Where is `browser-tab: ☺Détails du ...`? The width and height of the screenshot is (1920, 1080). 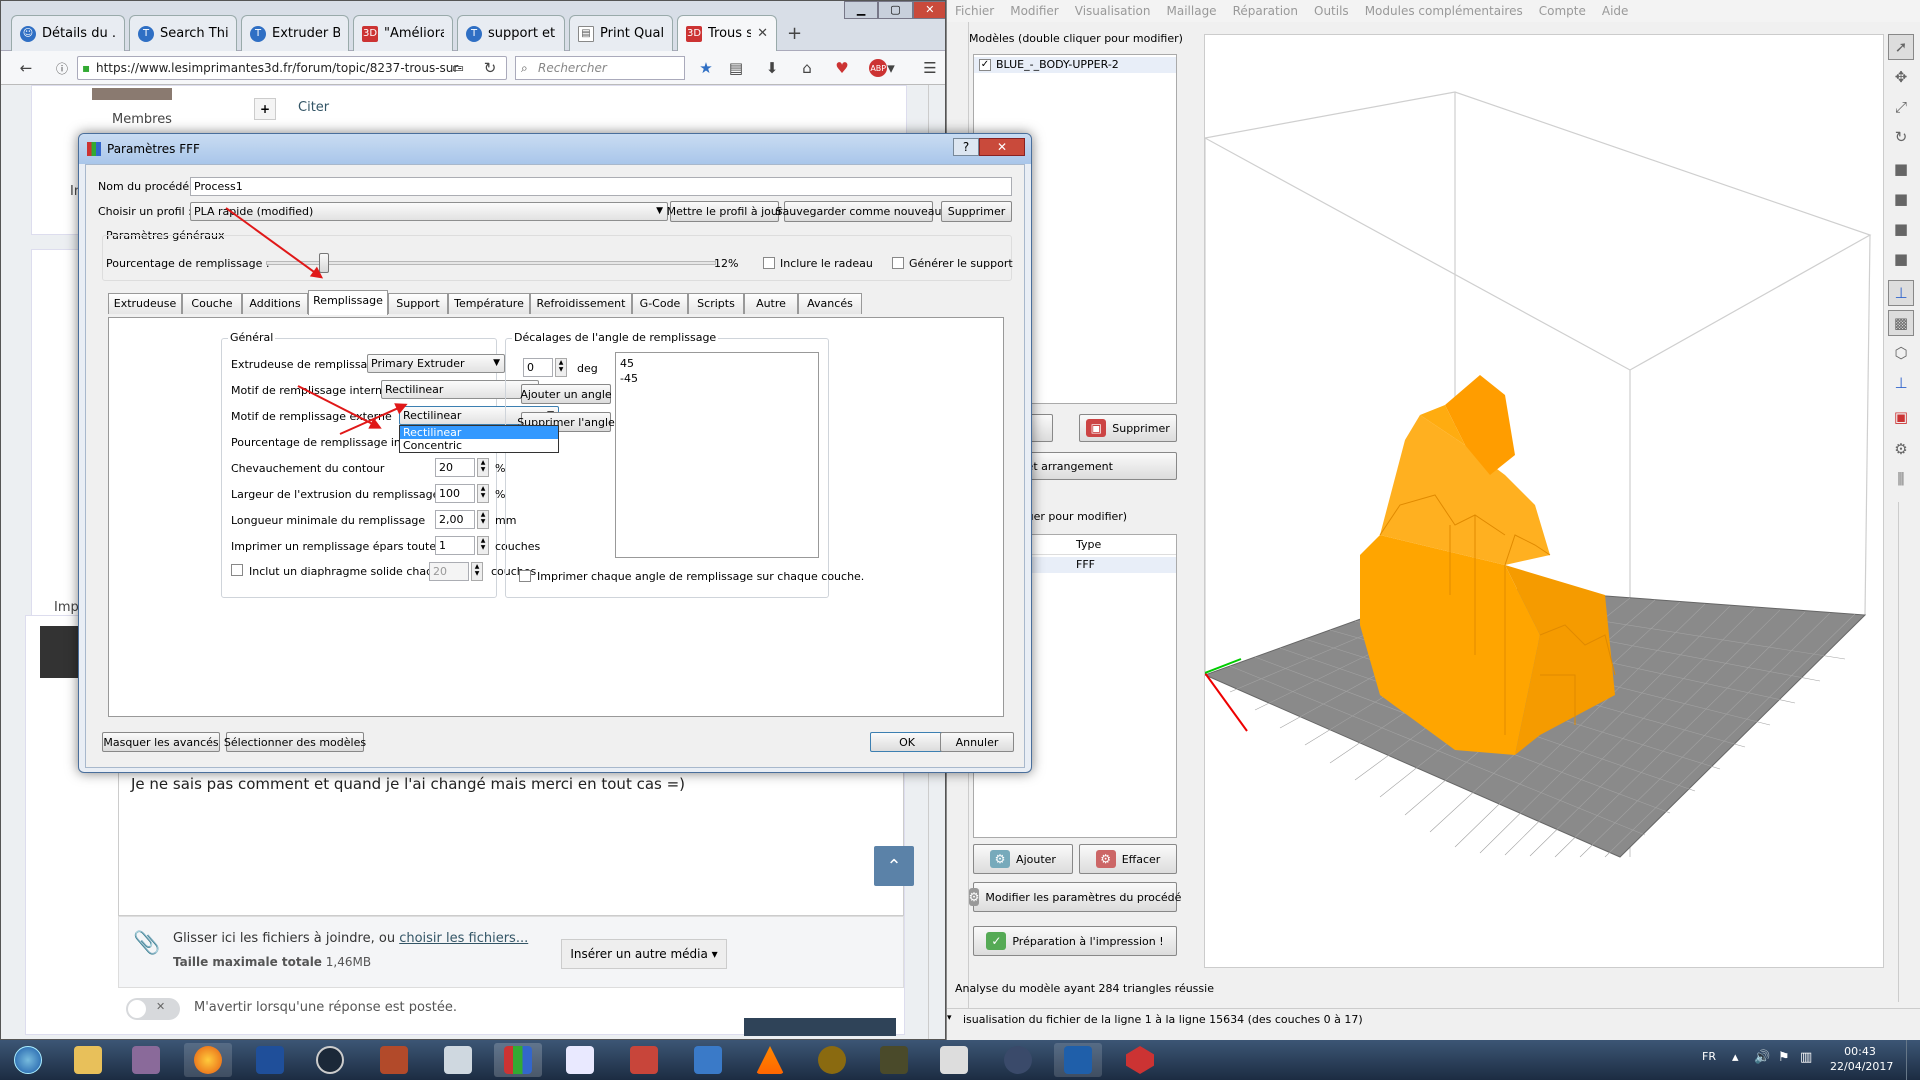 browser-tab: ☺Détails du ... is located at coordinates (68, 33).